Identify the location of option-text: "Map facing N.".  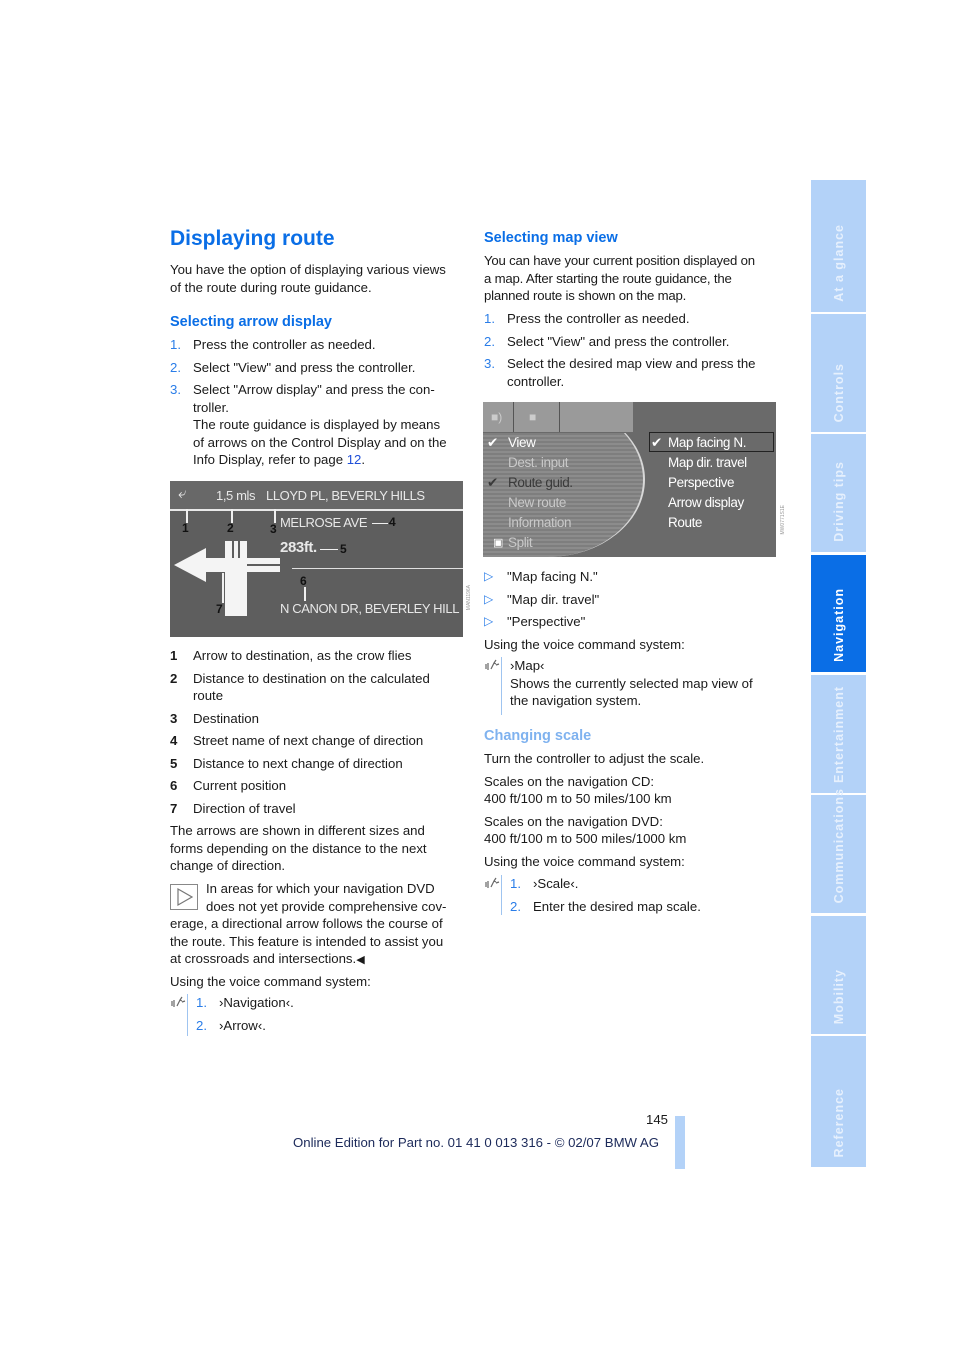
(552, 576).